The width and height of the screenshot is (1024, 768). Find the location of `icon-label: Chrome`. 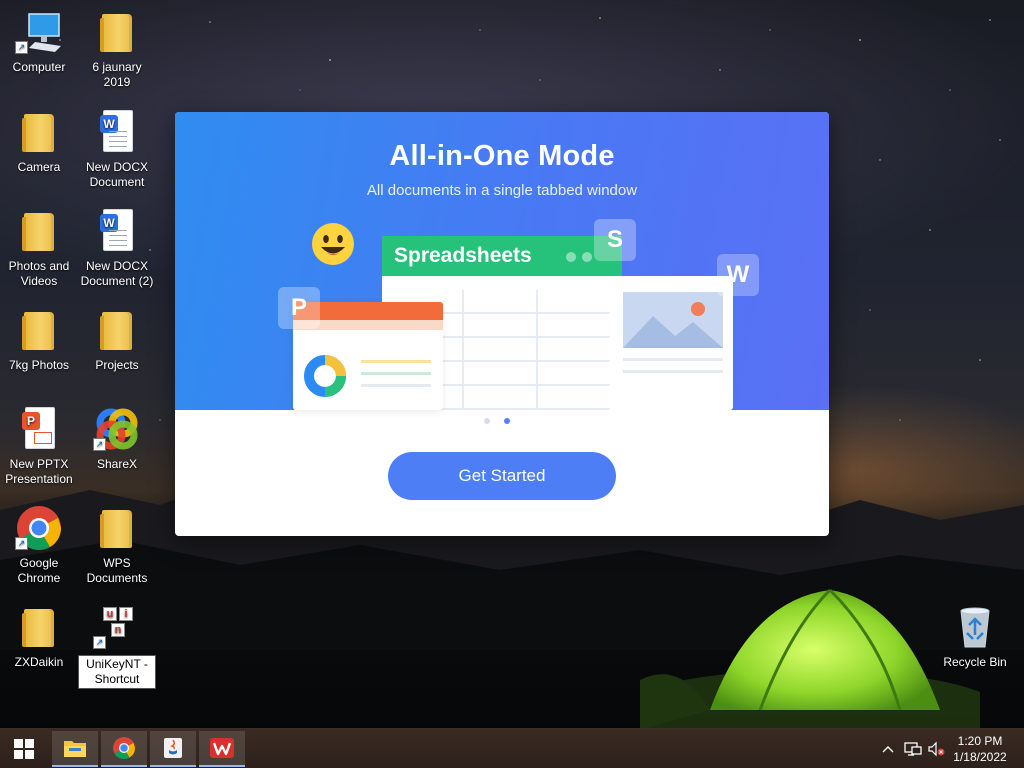

icon-label: Chrome is located at coordinates (39, 578).